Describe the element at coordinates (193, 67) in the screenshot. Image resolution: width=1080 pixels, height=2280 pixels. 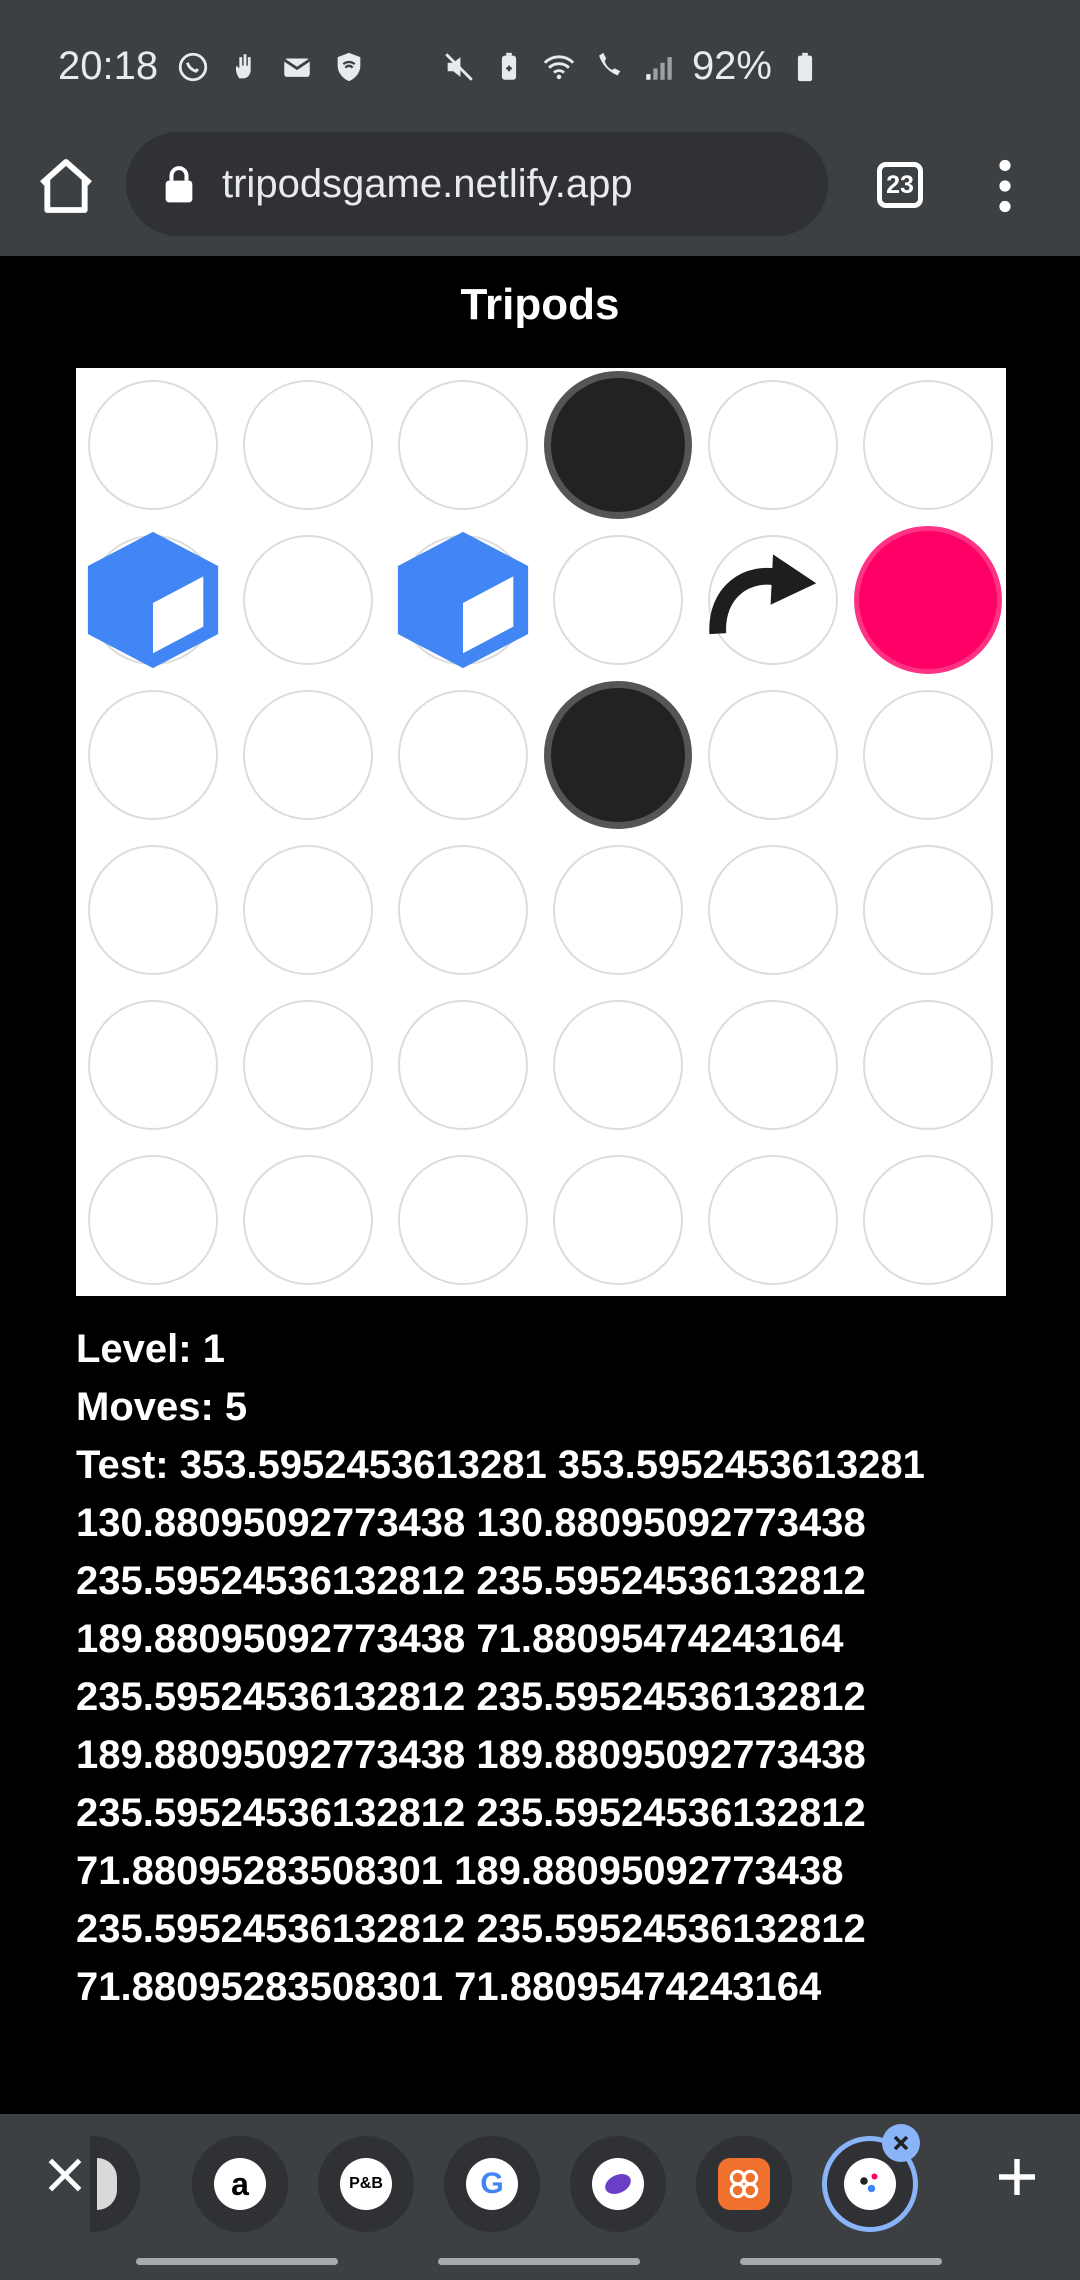
I see `whatsapp-icon` at that location.